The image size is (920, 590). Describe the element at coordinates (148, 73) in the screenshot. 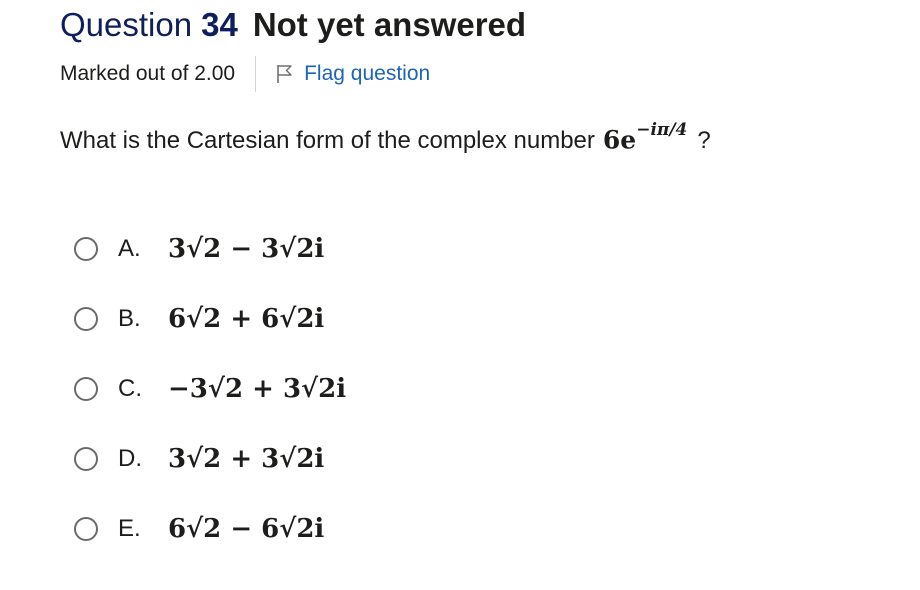

I see `marked-out-of: Marked out of 2.00` at that location.